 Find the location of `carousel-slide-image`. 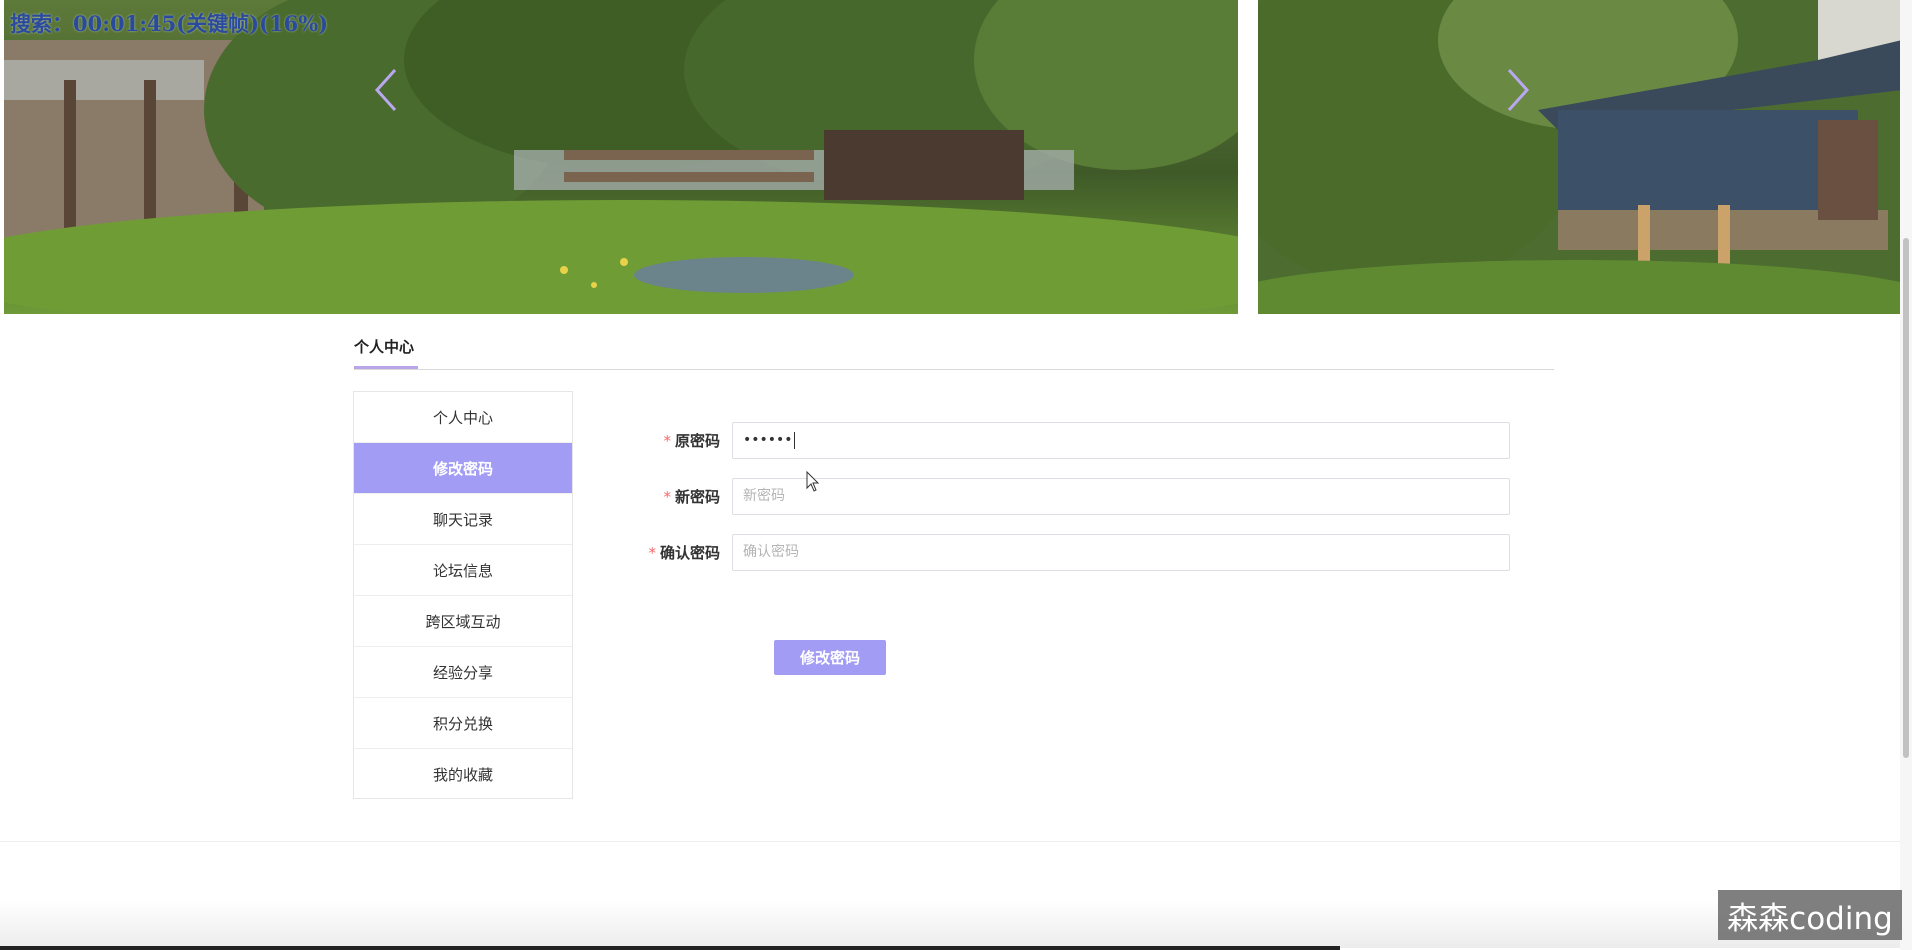

carousel-slide-image is located at coordinates (1580, 157).